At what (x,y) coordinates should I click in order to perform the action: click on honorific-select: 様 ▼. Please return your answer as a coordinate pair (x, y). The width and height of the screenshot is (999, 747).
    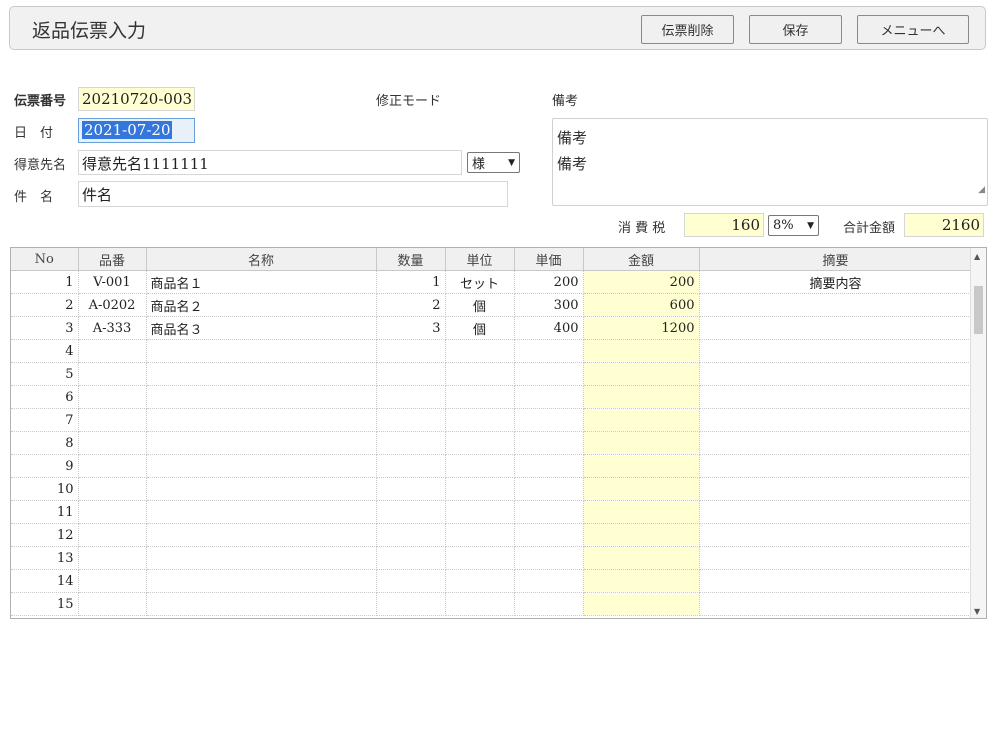
    Looking at the image, I should click on (493, 162).